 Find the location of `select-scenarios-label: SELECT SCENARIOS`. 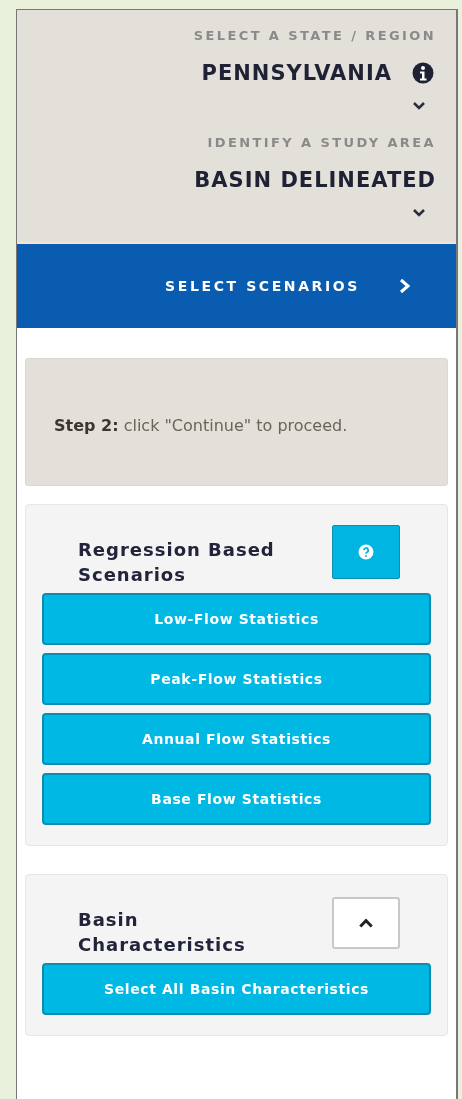

select-scenarios-label: SELECT SCENARIOS is located at coordinates (262, 286).